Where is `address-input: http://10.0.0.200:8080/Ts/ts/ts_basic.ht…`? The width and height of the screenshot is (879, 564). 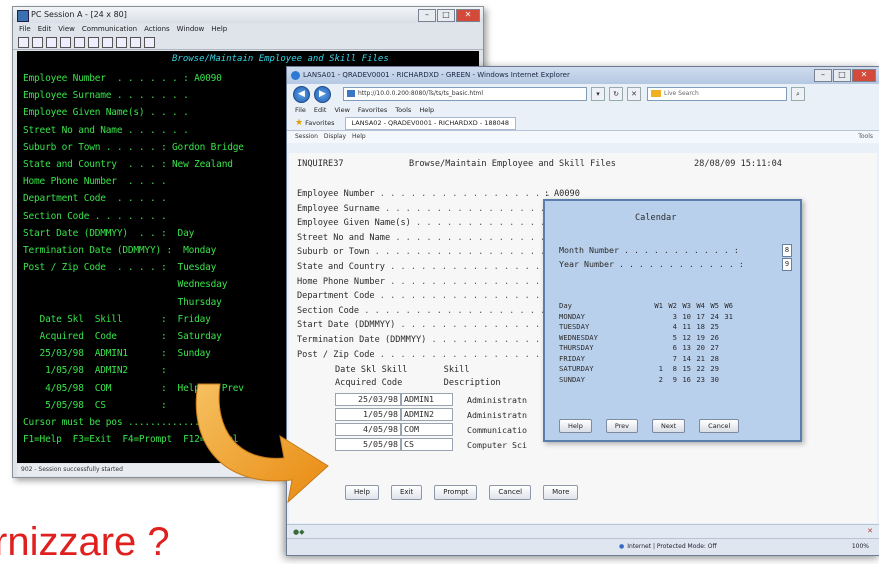 address-input: http://10.0.0.200:8080/Ts/ts/ts_basic.ht… is located at coordinates (465, 94).